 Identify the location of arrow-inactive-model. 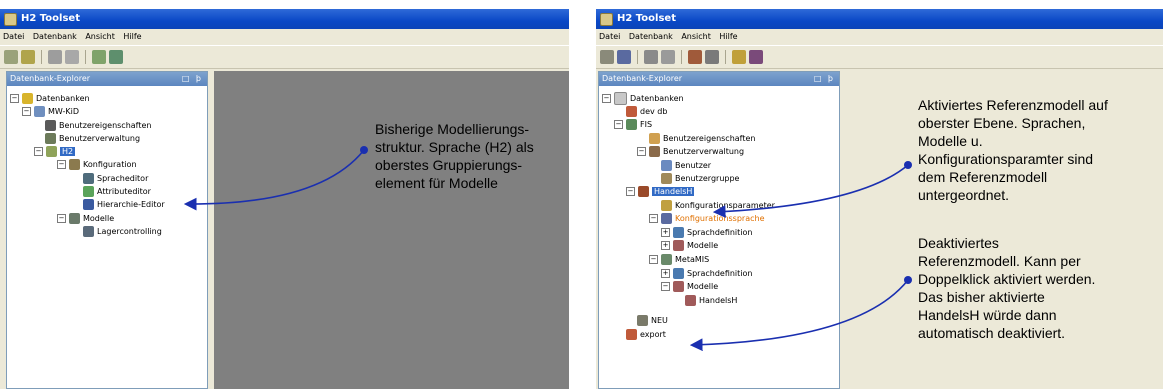
(800, 314).